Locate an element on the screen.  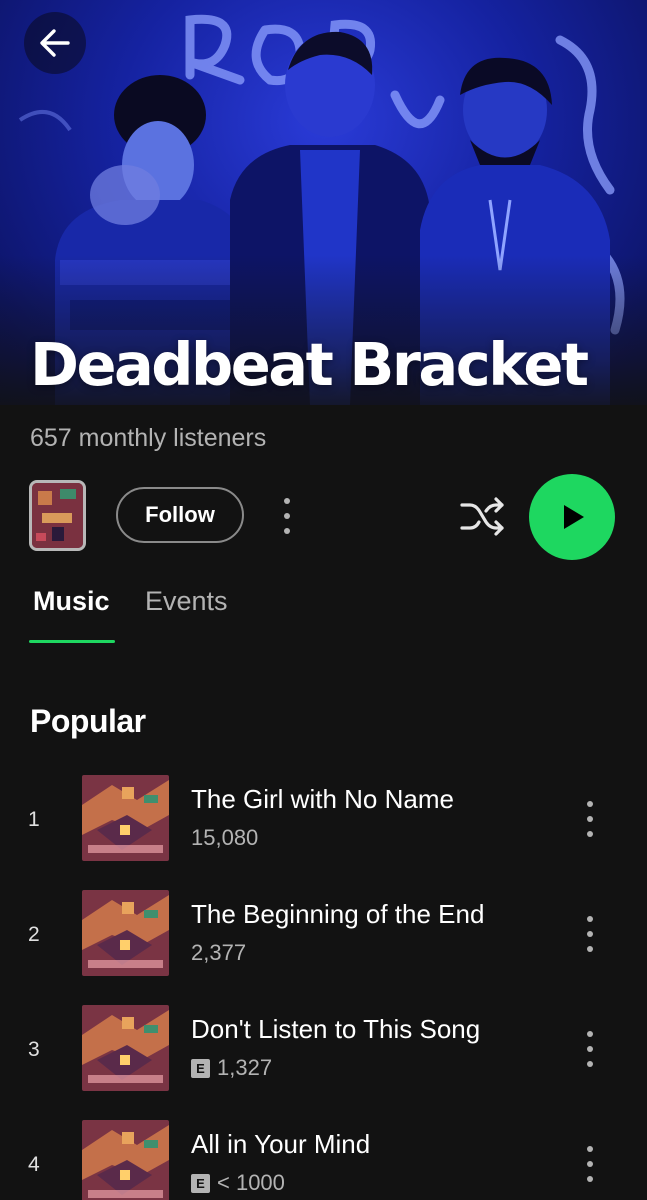
track-meta: E 1,327 is located at coordinates (231, 1068).